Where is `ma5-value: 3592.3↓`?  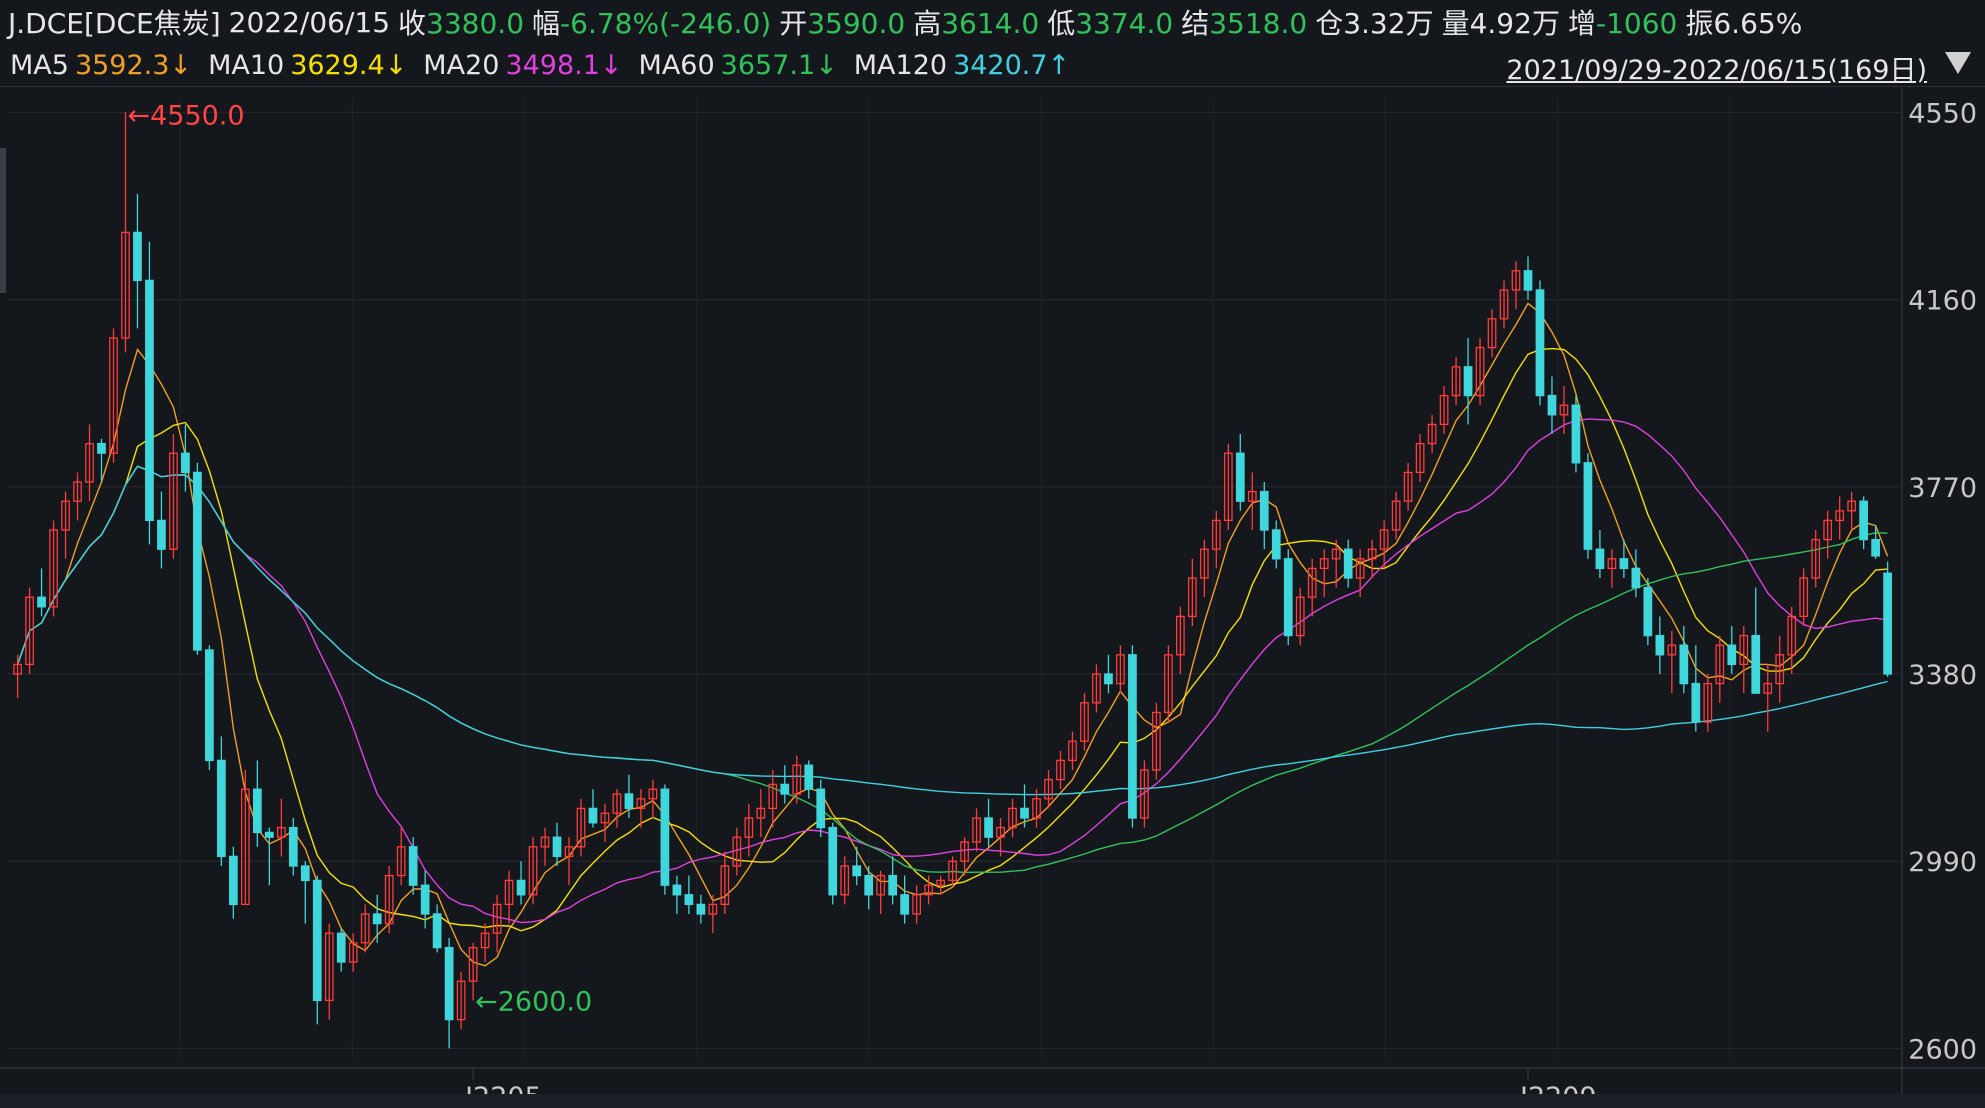 ma5-value: 3592.3↓ is located at coordinates (133, 65).